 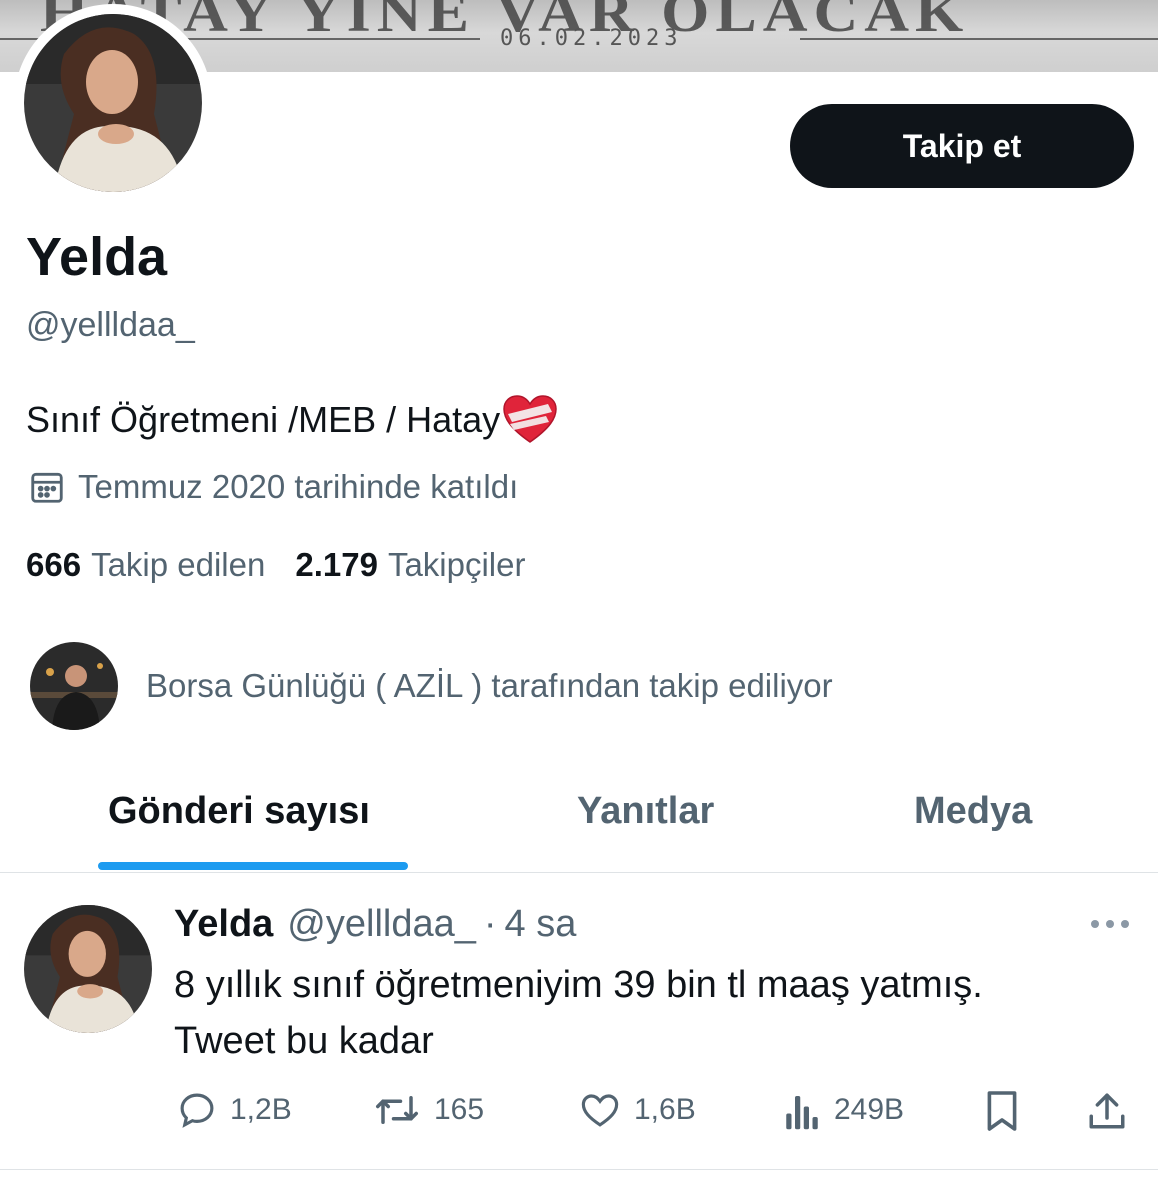 I want to click on calendar-icon, so click(x=47, y=487).